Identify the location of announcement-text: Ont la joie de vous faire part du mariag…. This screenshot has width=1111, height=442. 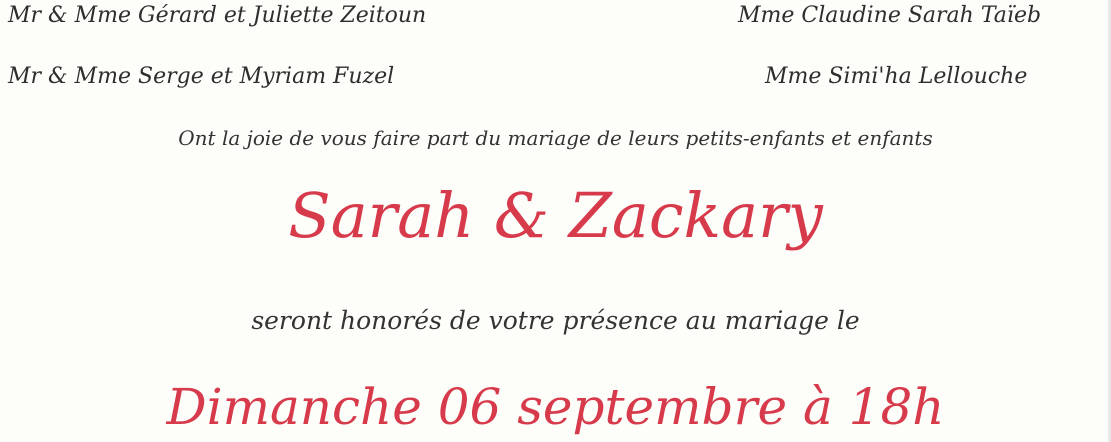
(555, 138).